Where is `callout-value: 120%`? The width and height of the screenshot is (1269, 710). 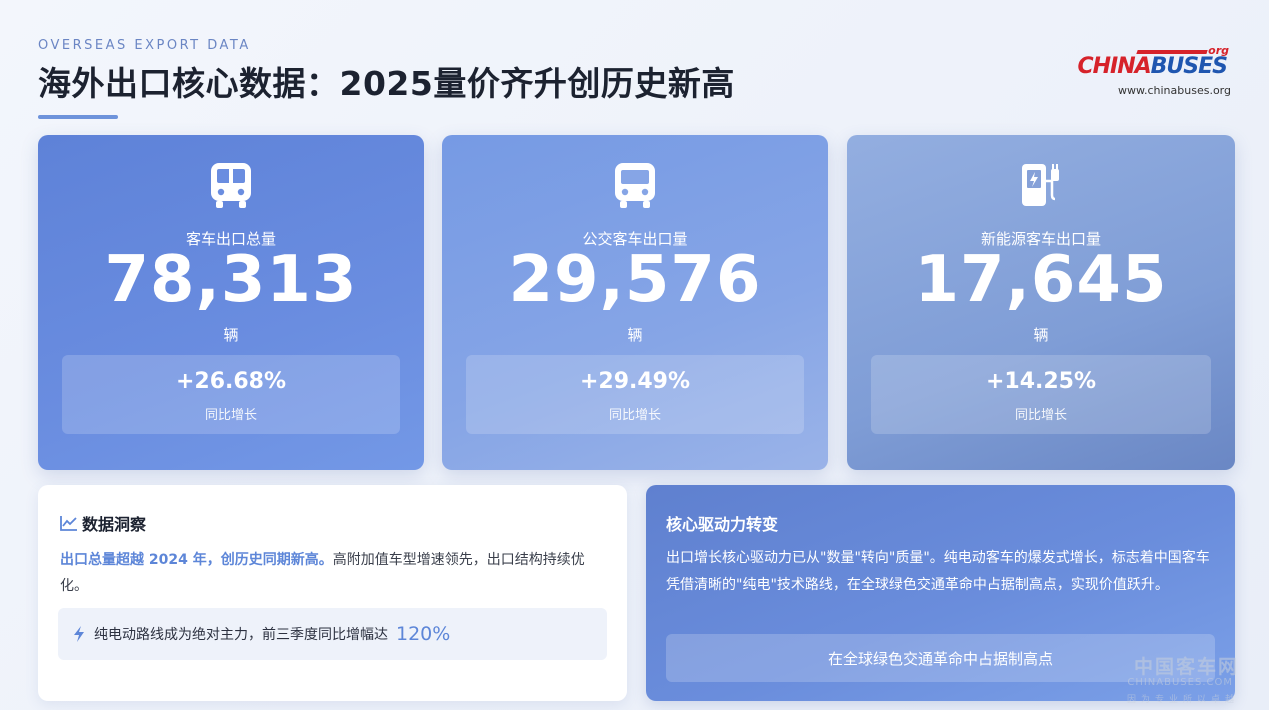
callout-value: 120% is located at coordinates (423, 634).